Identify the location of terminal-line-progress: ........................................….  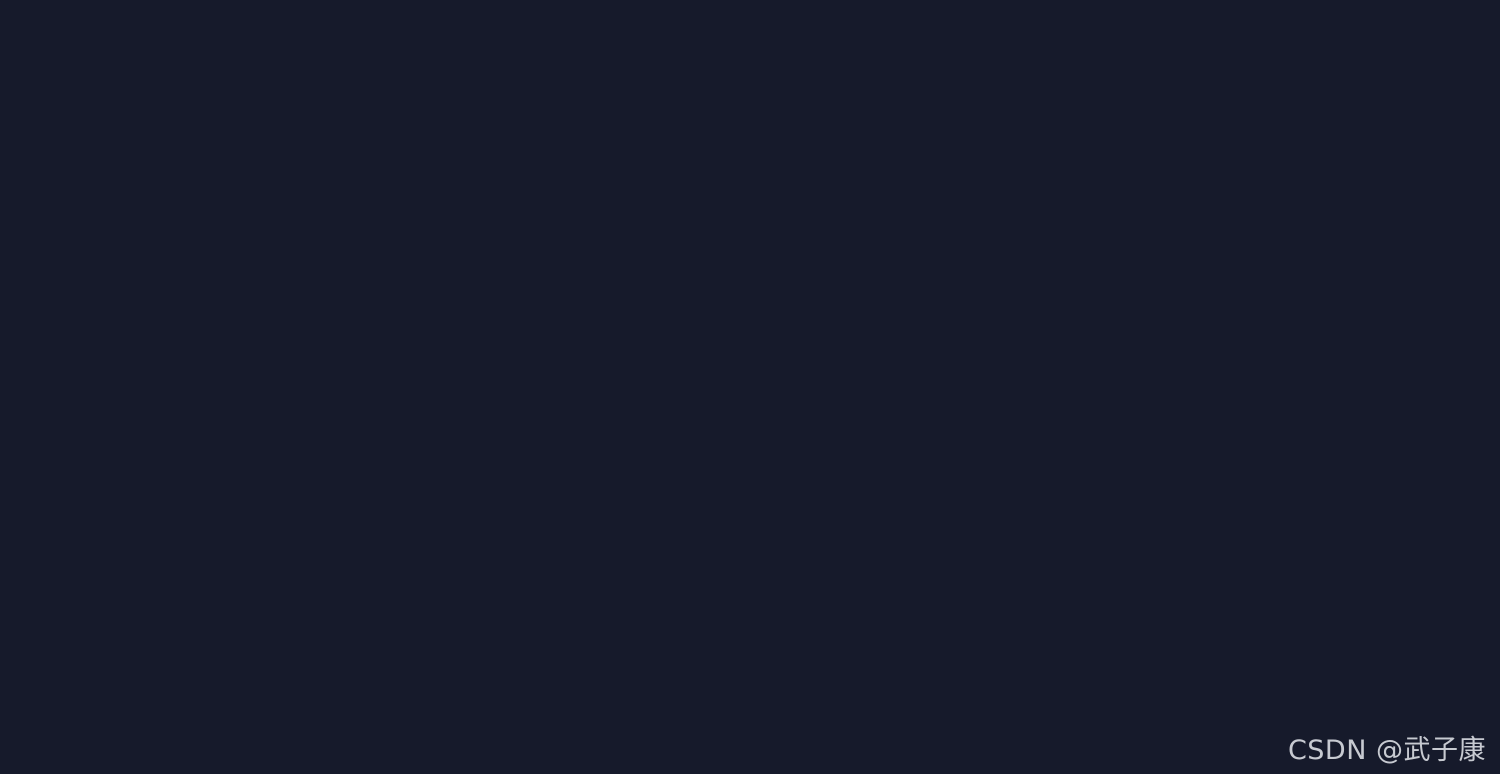
(752, 400).